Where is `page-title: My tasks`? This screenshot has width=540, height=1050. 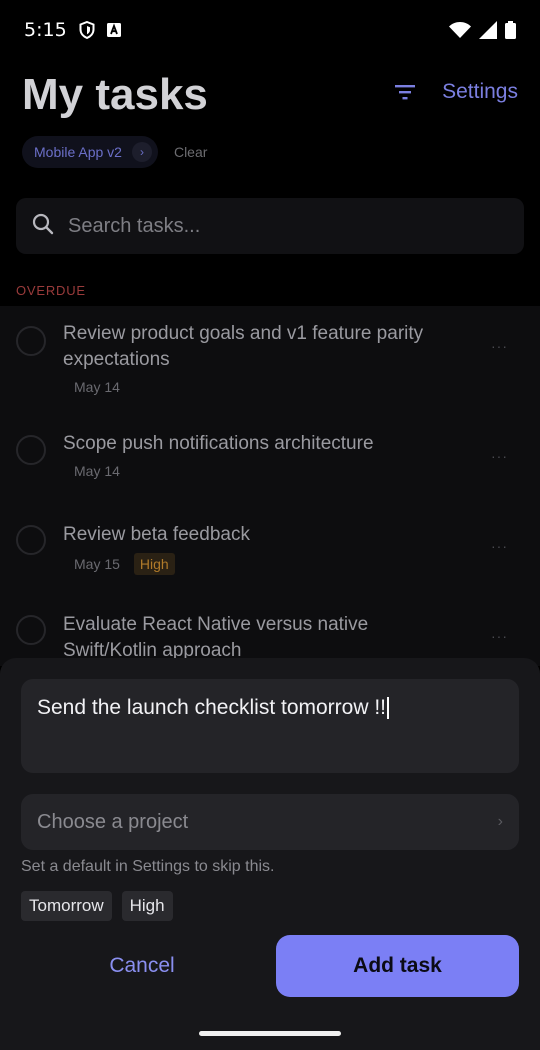
page-title: My tasks is located at coordinates (115, 94).